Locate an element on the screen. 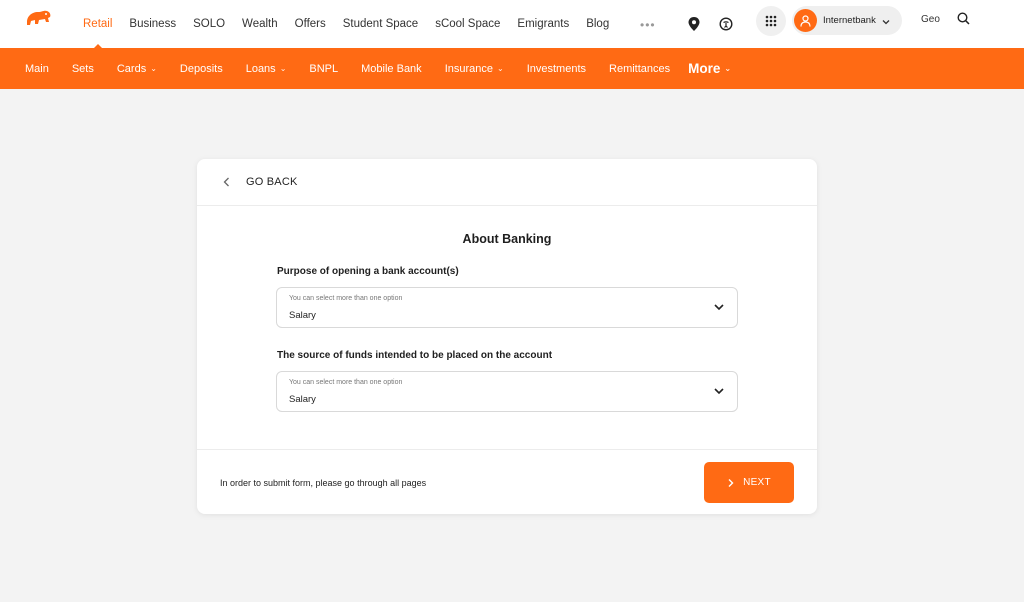 Image resolution: width=1024 pixels, height=602 pixels. subnav-label: Remittances is located at coordinates (640, 68).